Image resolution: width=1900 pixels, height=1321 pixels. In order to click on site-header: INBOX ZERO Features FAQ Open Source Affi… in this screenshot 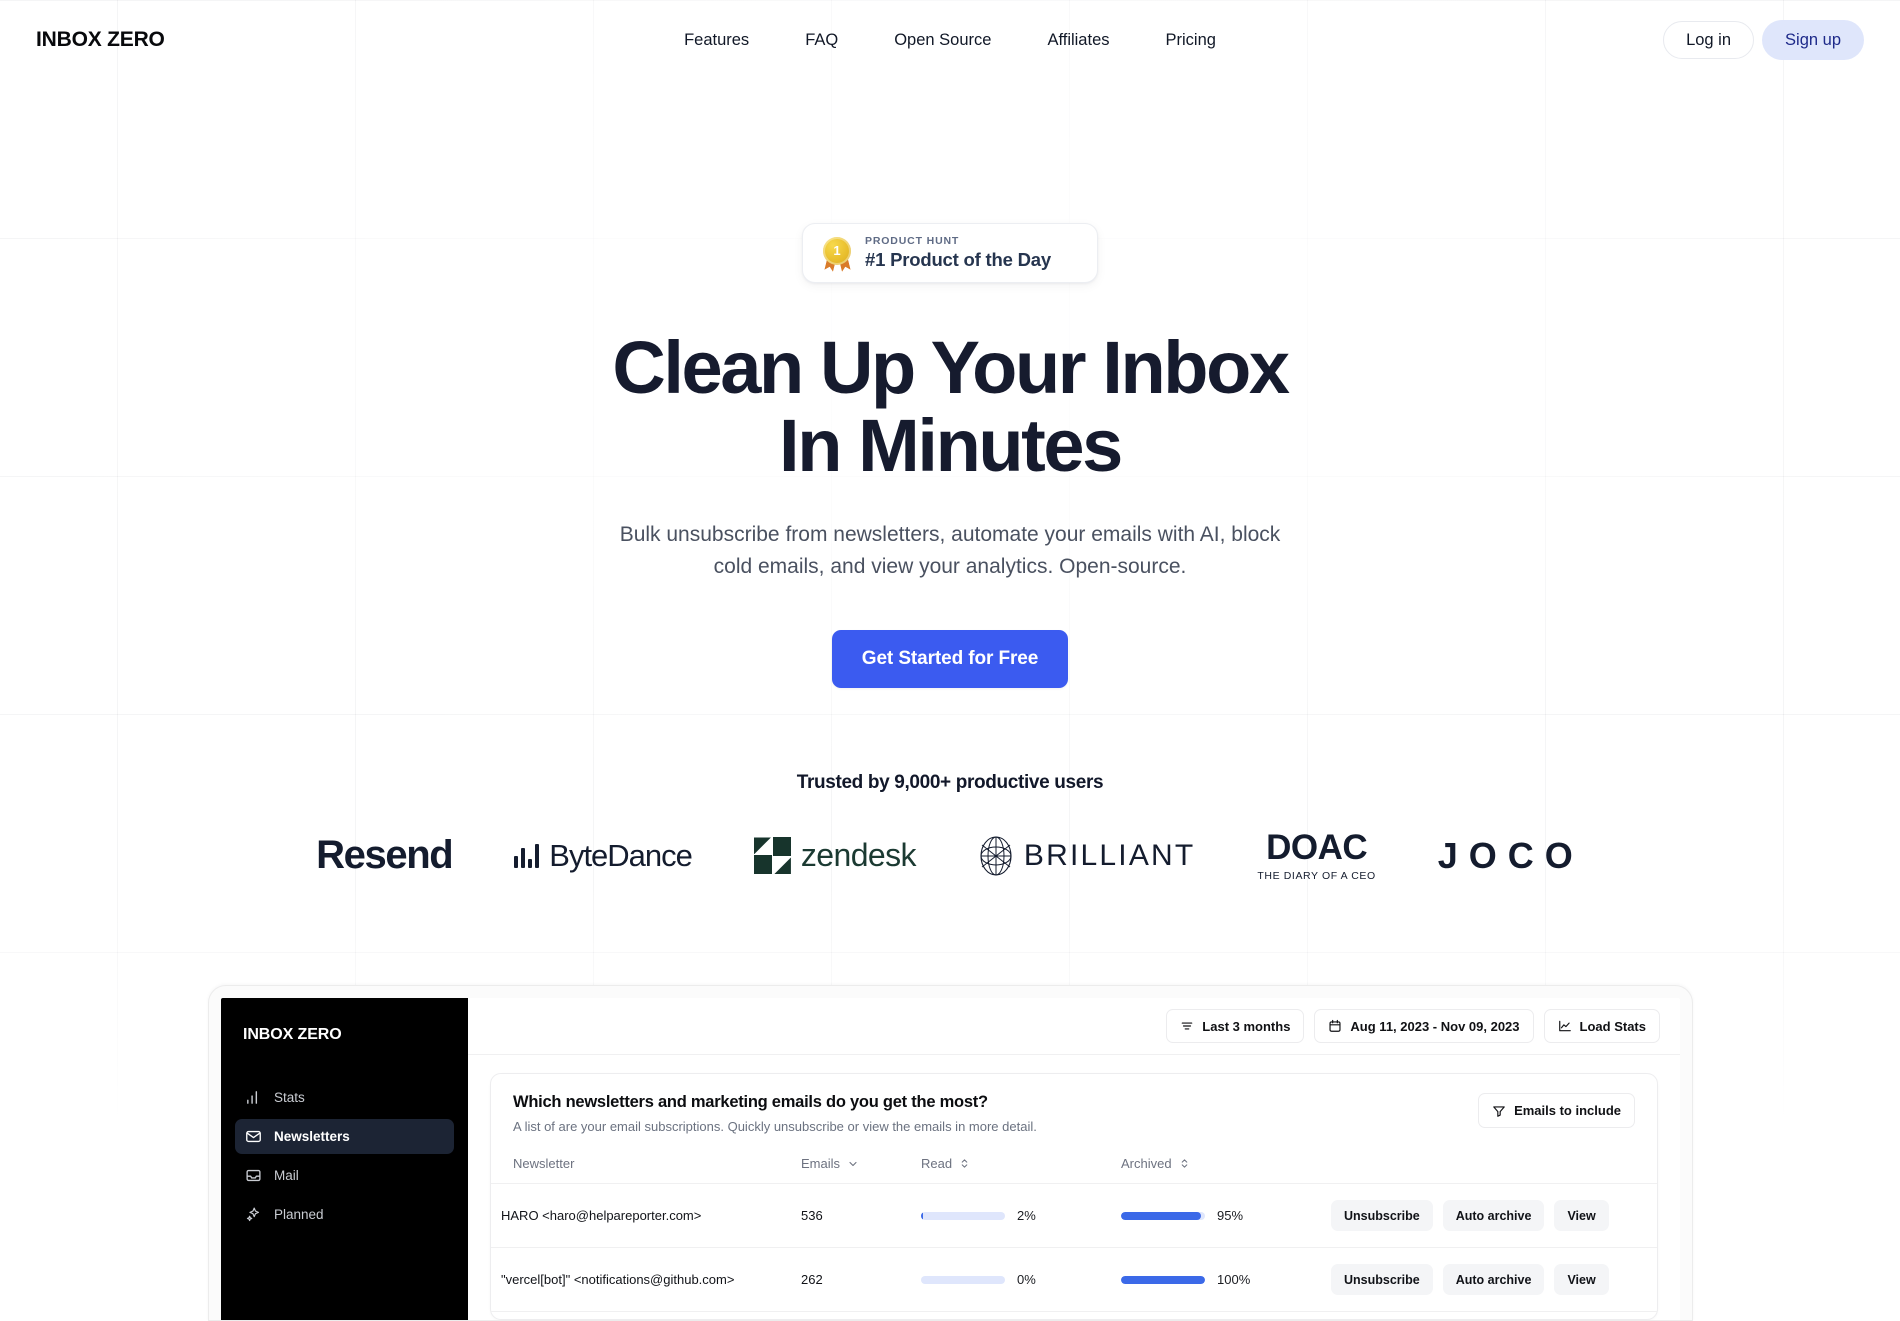, I will do `click(950, 40)`.